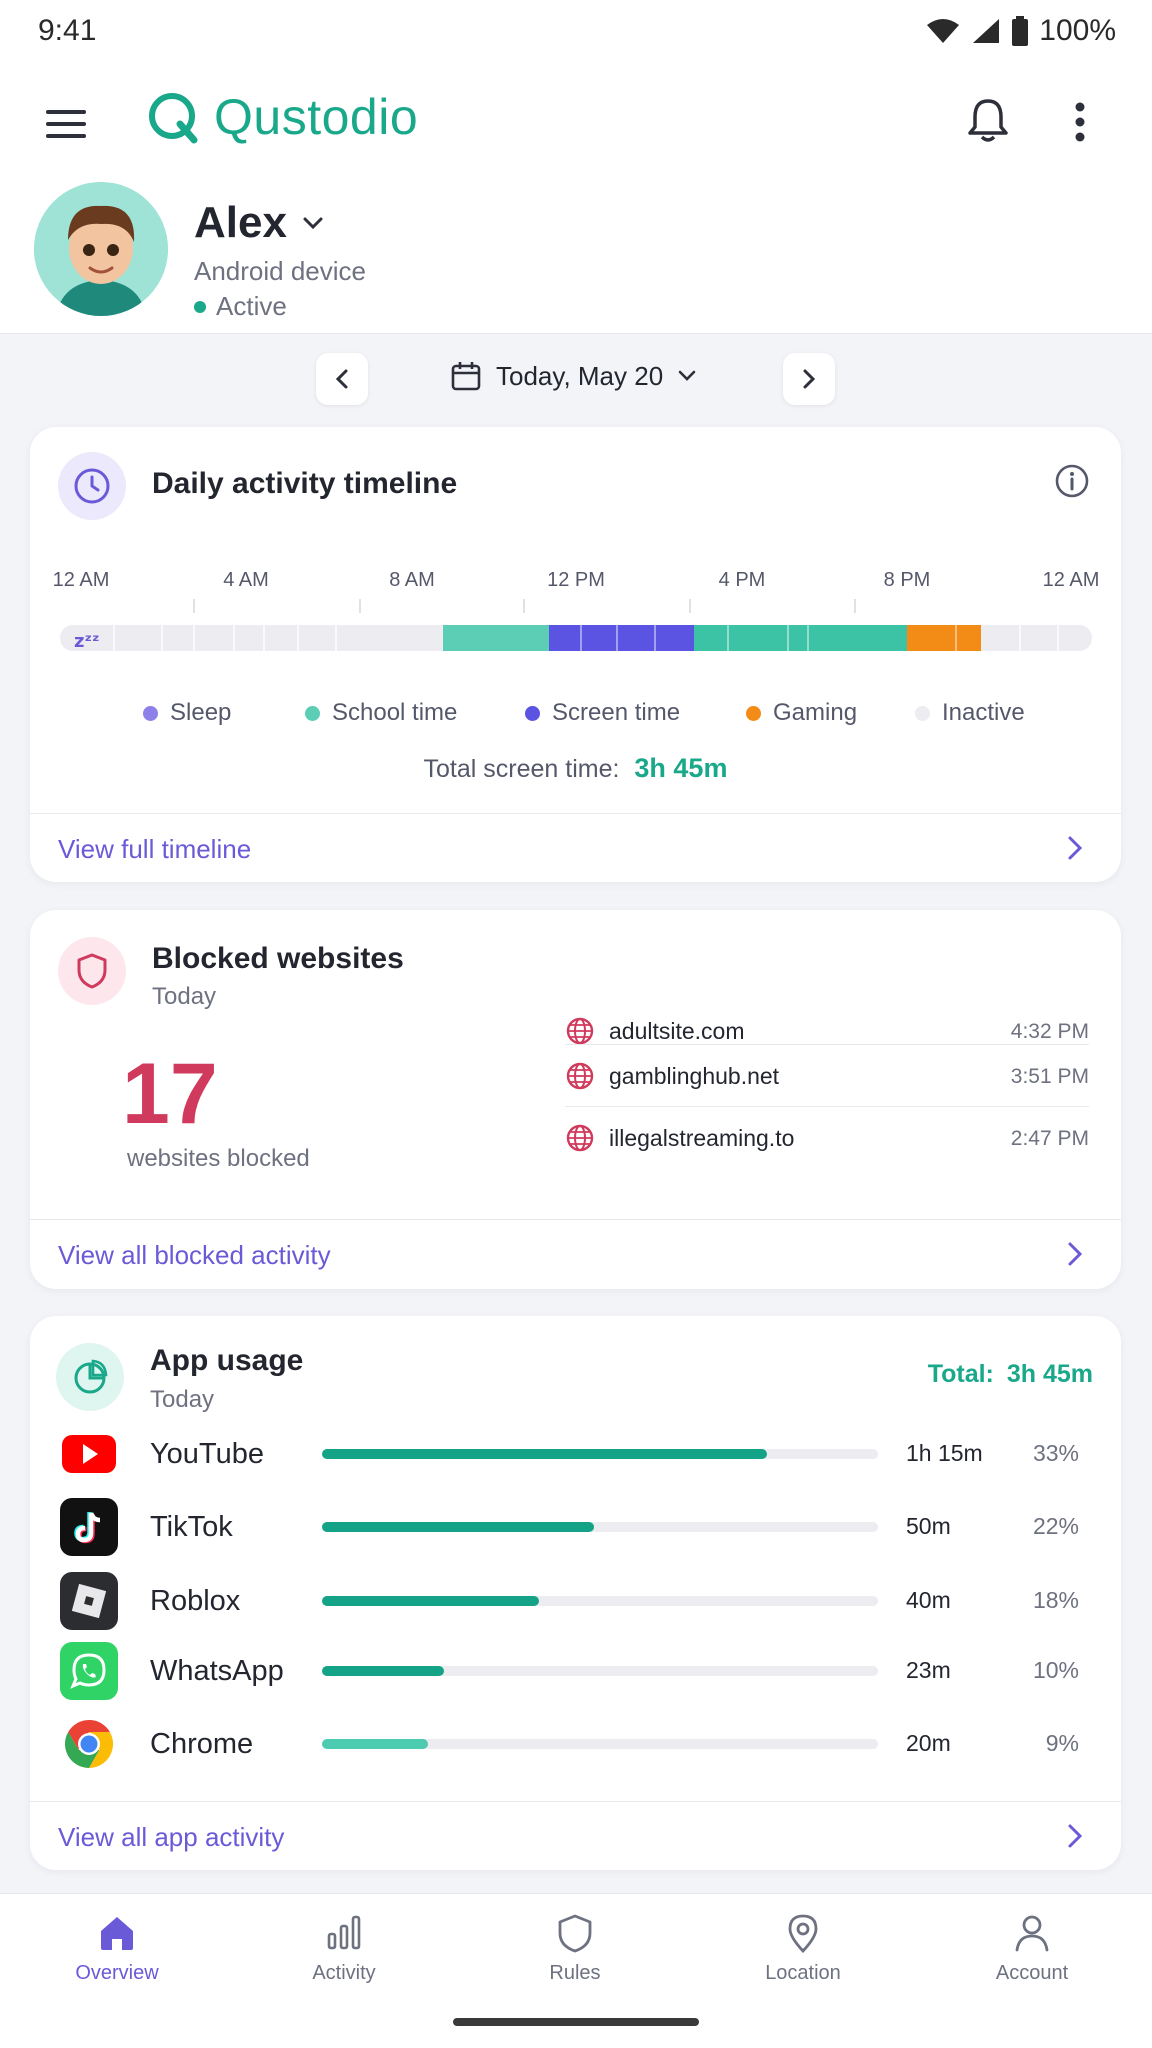  Describe the element at coordinates (246, 580) in the screenshot. I see `axis-label-4am: 4 AM` at that location.